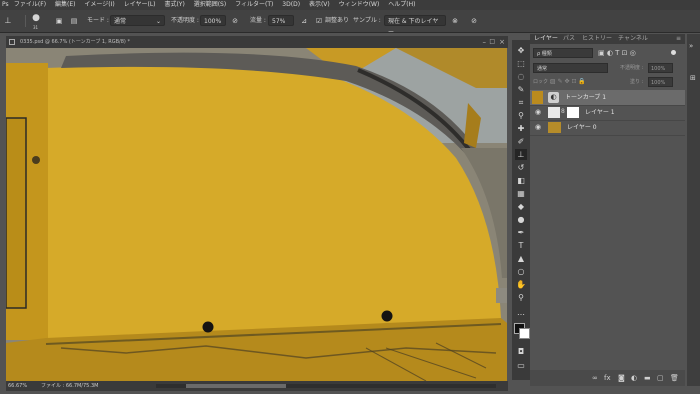 The width and height of the screenshot is (700, 394). I want to click on menu-window: ウィンドウ(W), so click(359, 5).